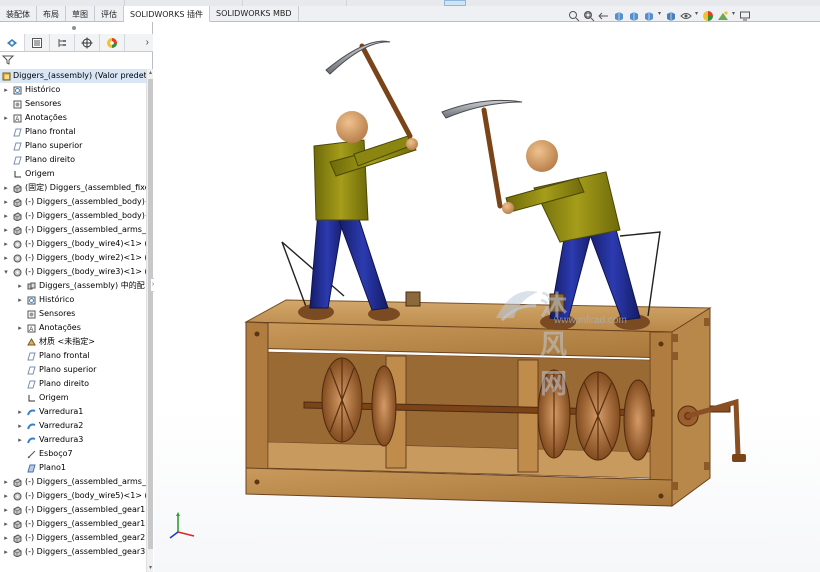  Describe the element at coordinates (745, 16) in the screenshot. I see `view-settings-icon` at that location.